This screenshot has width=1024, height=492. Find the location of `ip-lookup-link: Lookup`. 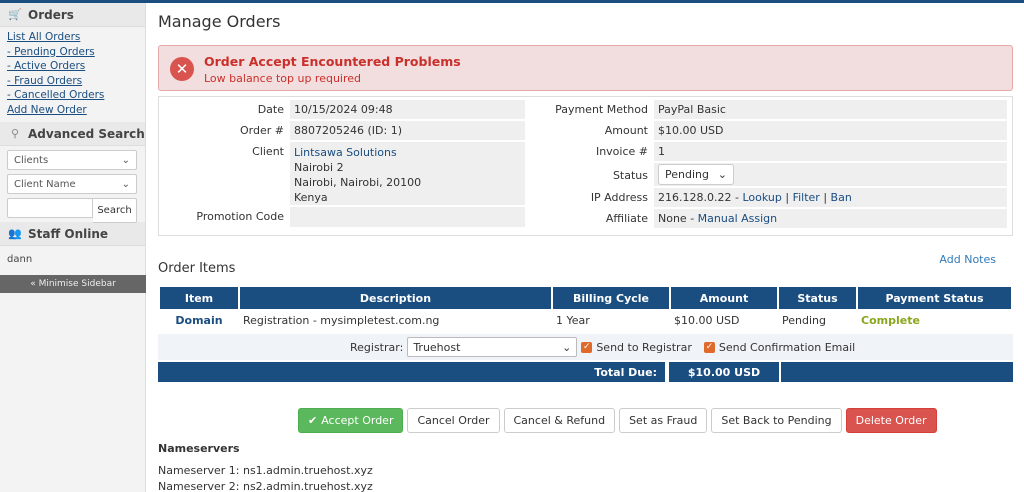

ip-lookup-link: Lookup is located at coordinates (761, 197).